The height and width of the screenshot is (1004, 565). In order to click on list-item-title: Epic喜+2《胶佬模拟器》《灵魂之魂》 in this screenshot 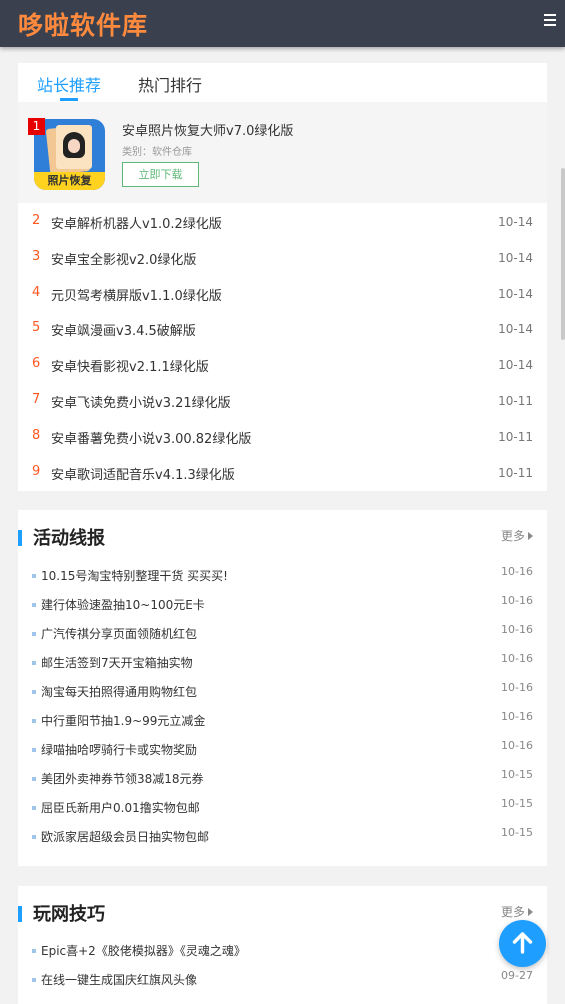, I will do `click(143, 950)`.